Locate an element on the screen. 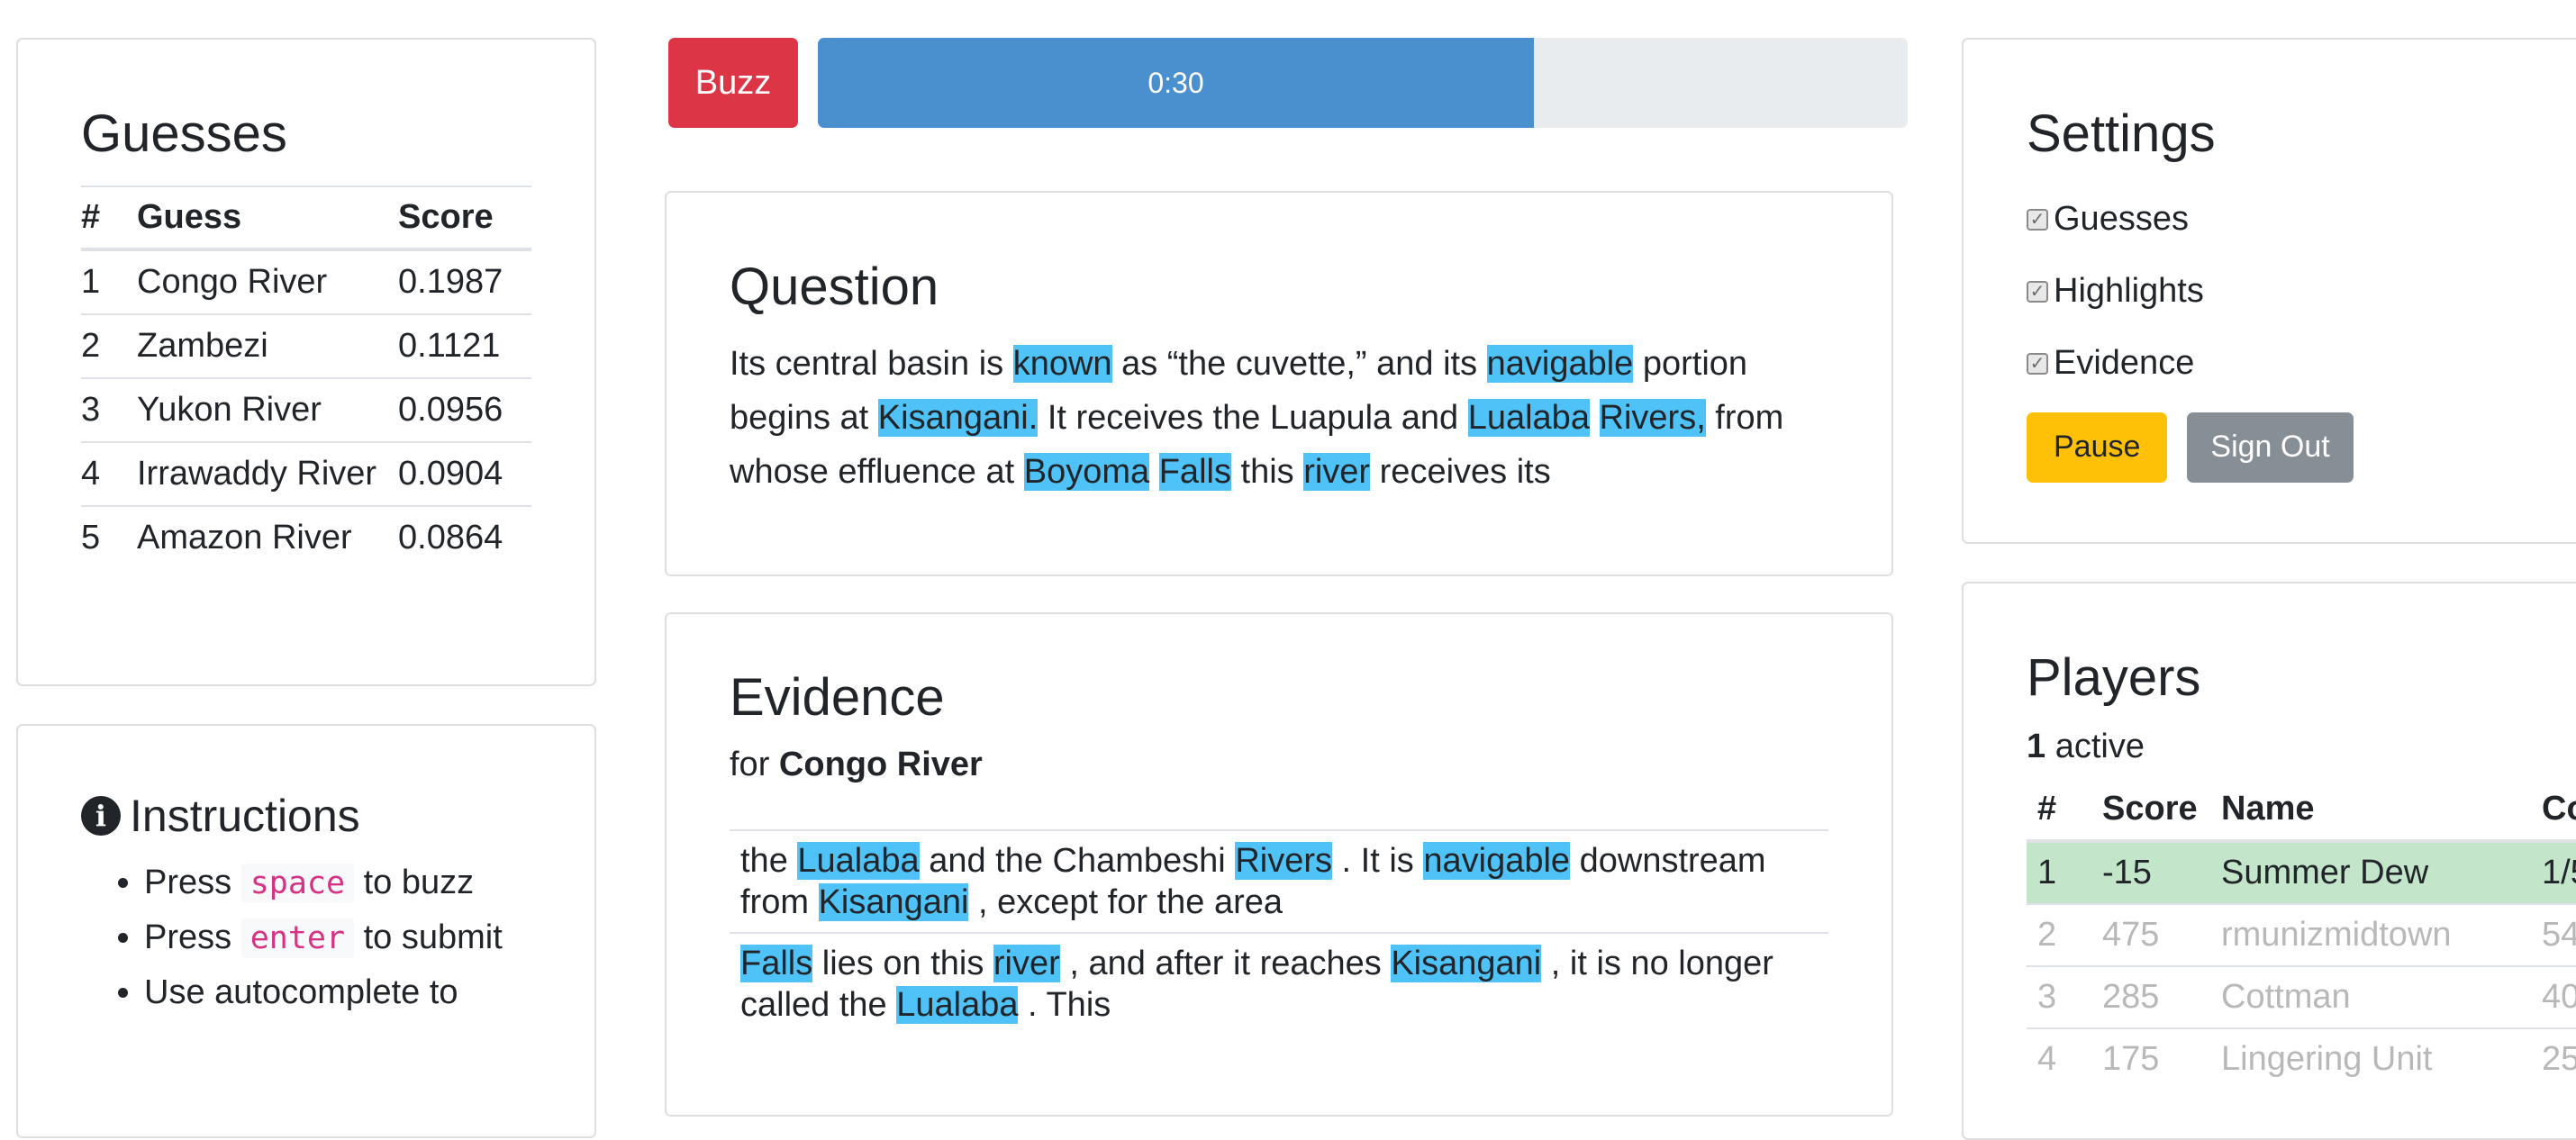 The height and width of the screenshot is (1140, 2576). active-count: 1 is located at coordinates (2036, 746).